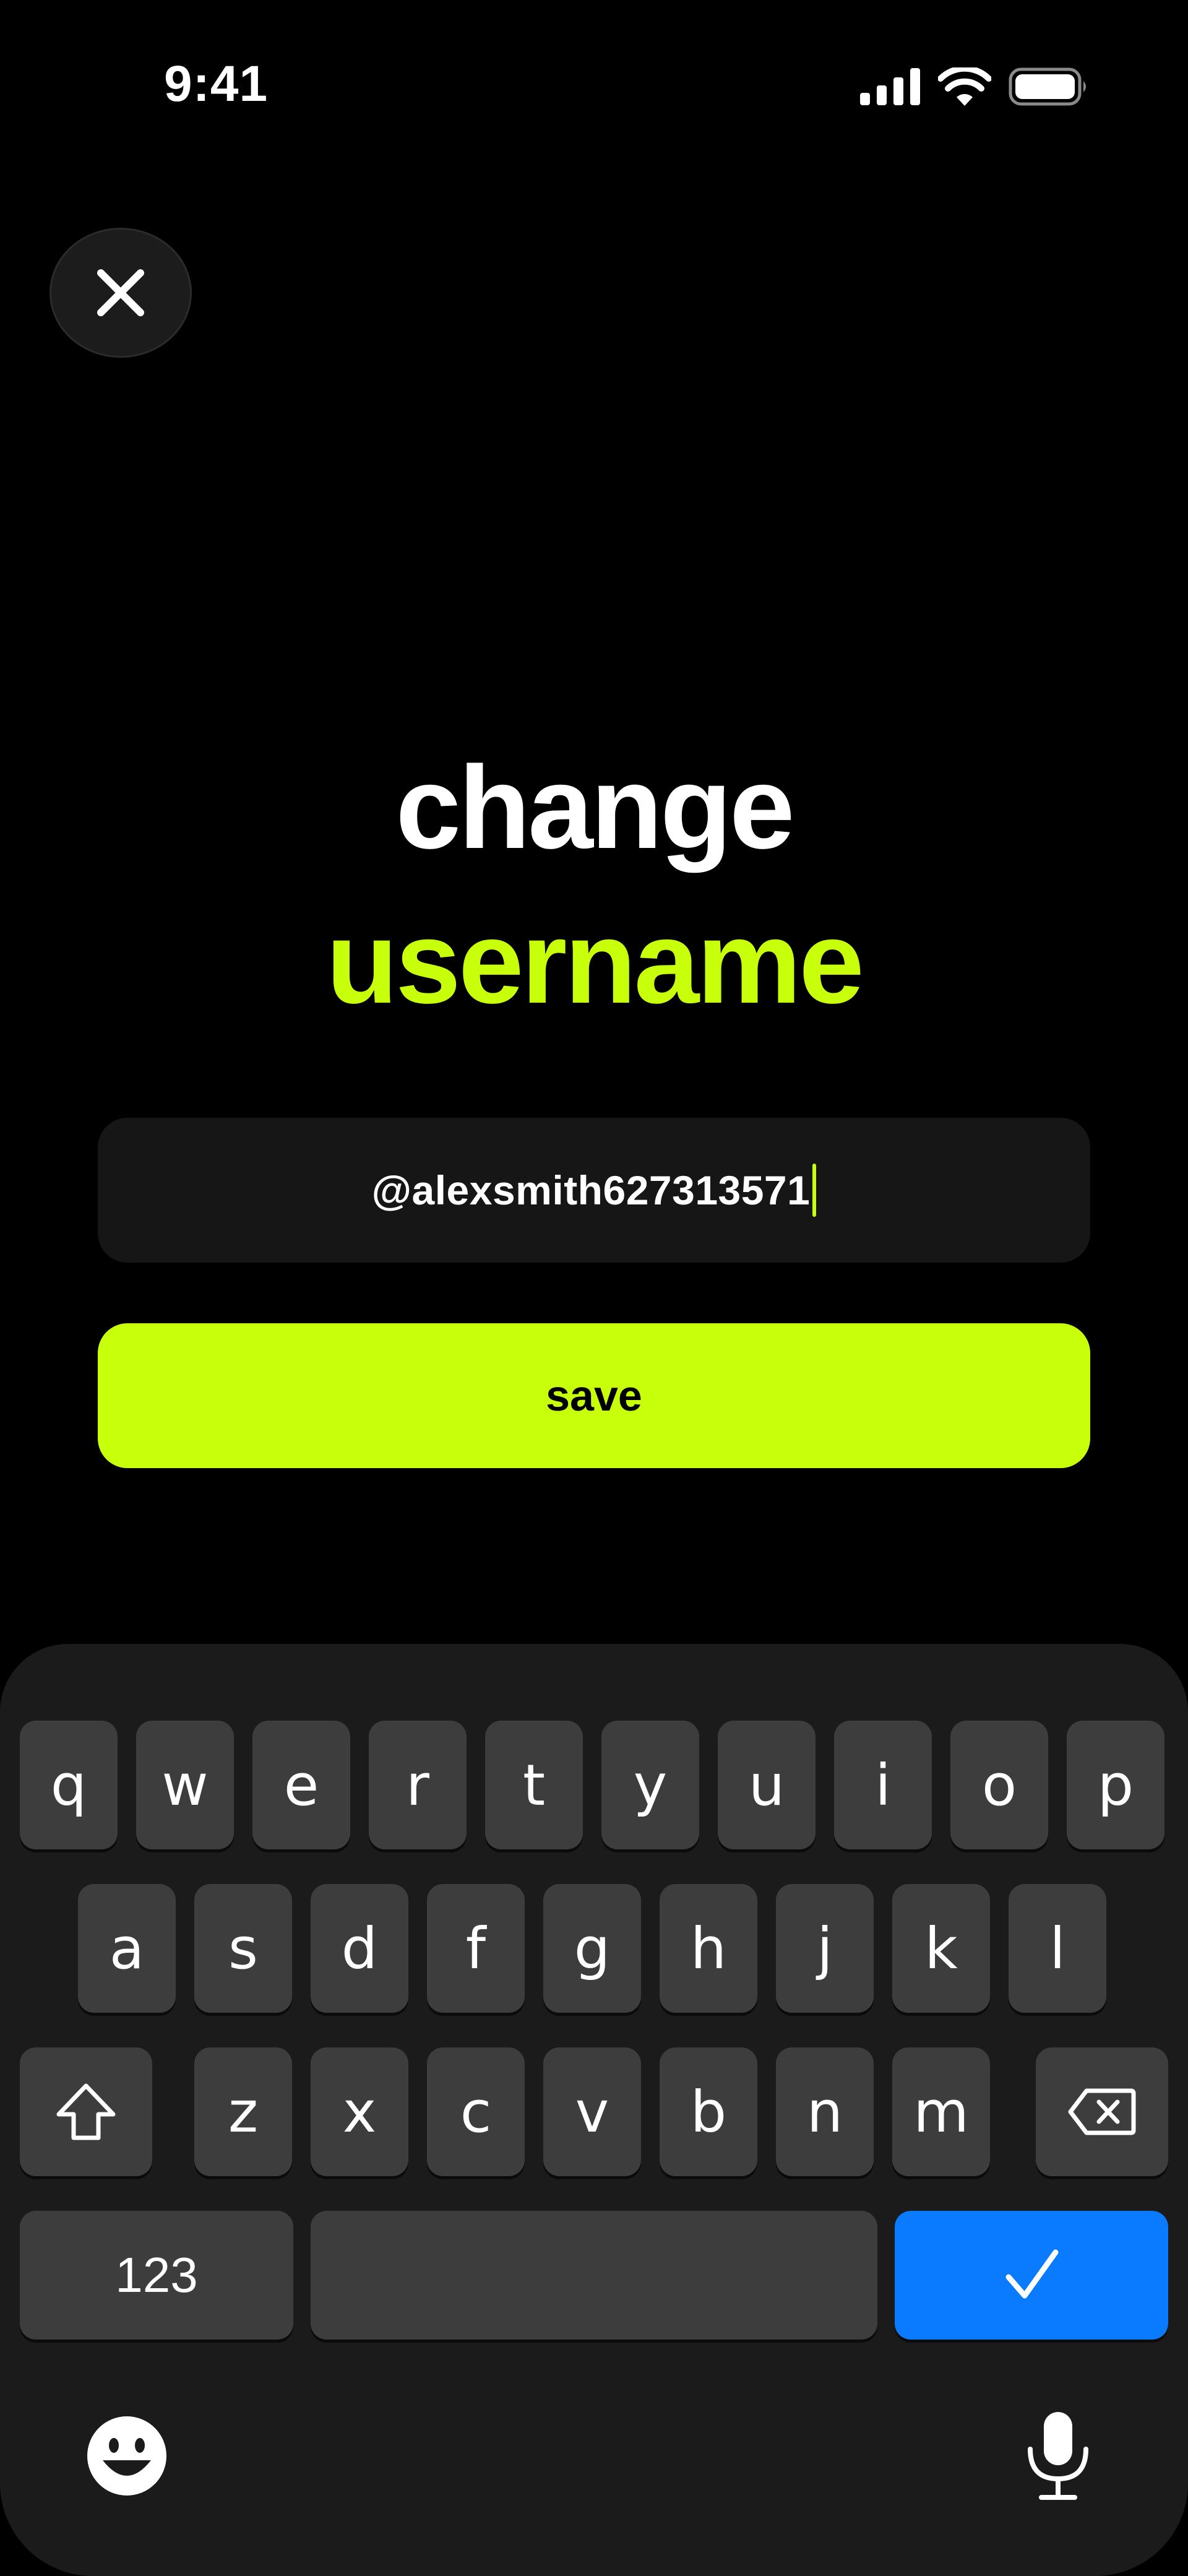 This screenshot has height=2576, width=1188. Describe the element at coordinates (883, 1785) in the screenshot. I see `key-i: i` at that location.